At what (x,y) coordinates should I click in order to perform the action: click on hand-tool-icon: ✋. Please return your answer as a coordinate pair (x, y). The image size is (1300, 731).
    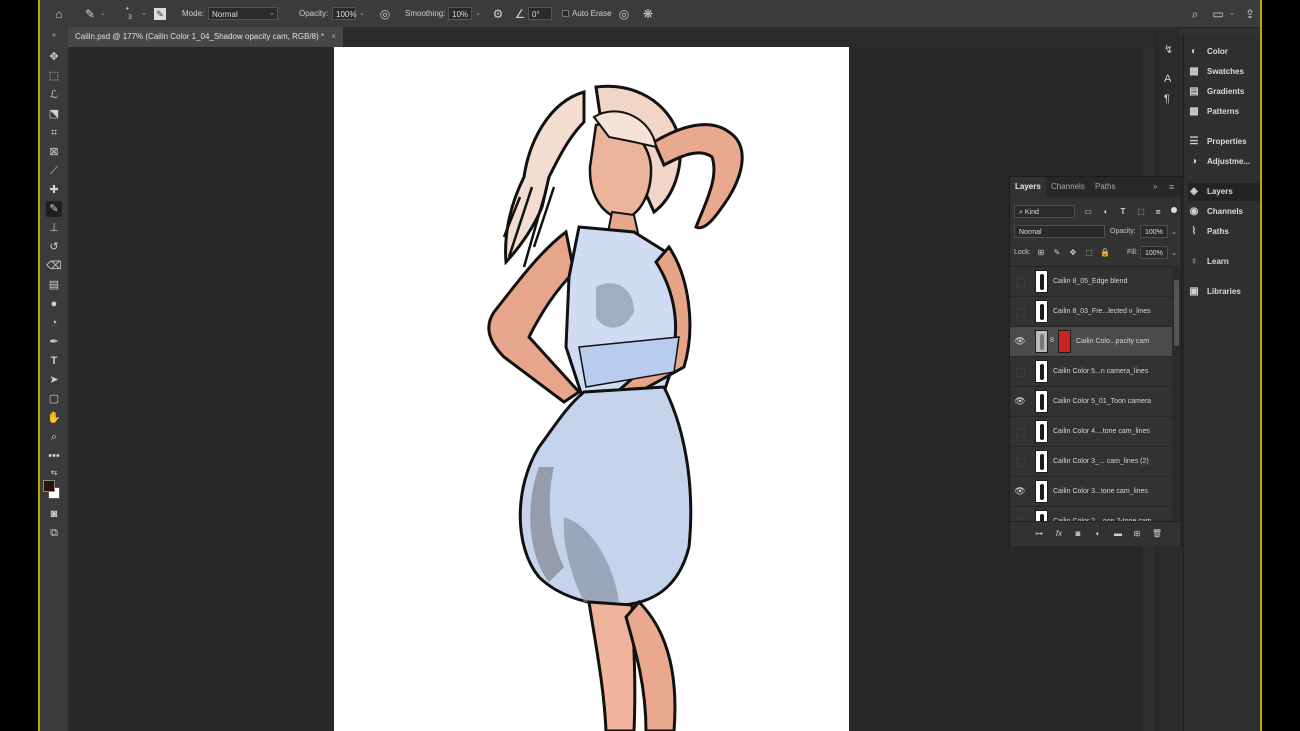
    Looking at the image, I should click on (54, 418).